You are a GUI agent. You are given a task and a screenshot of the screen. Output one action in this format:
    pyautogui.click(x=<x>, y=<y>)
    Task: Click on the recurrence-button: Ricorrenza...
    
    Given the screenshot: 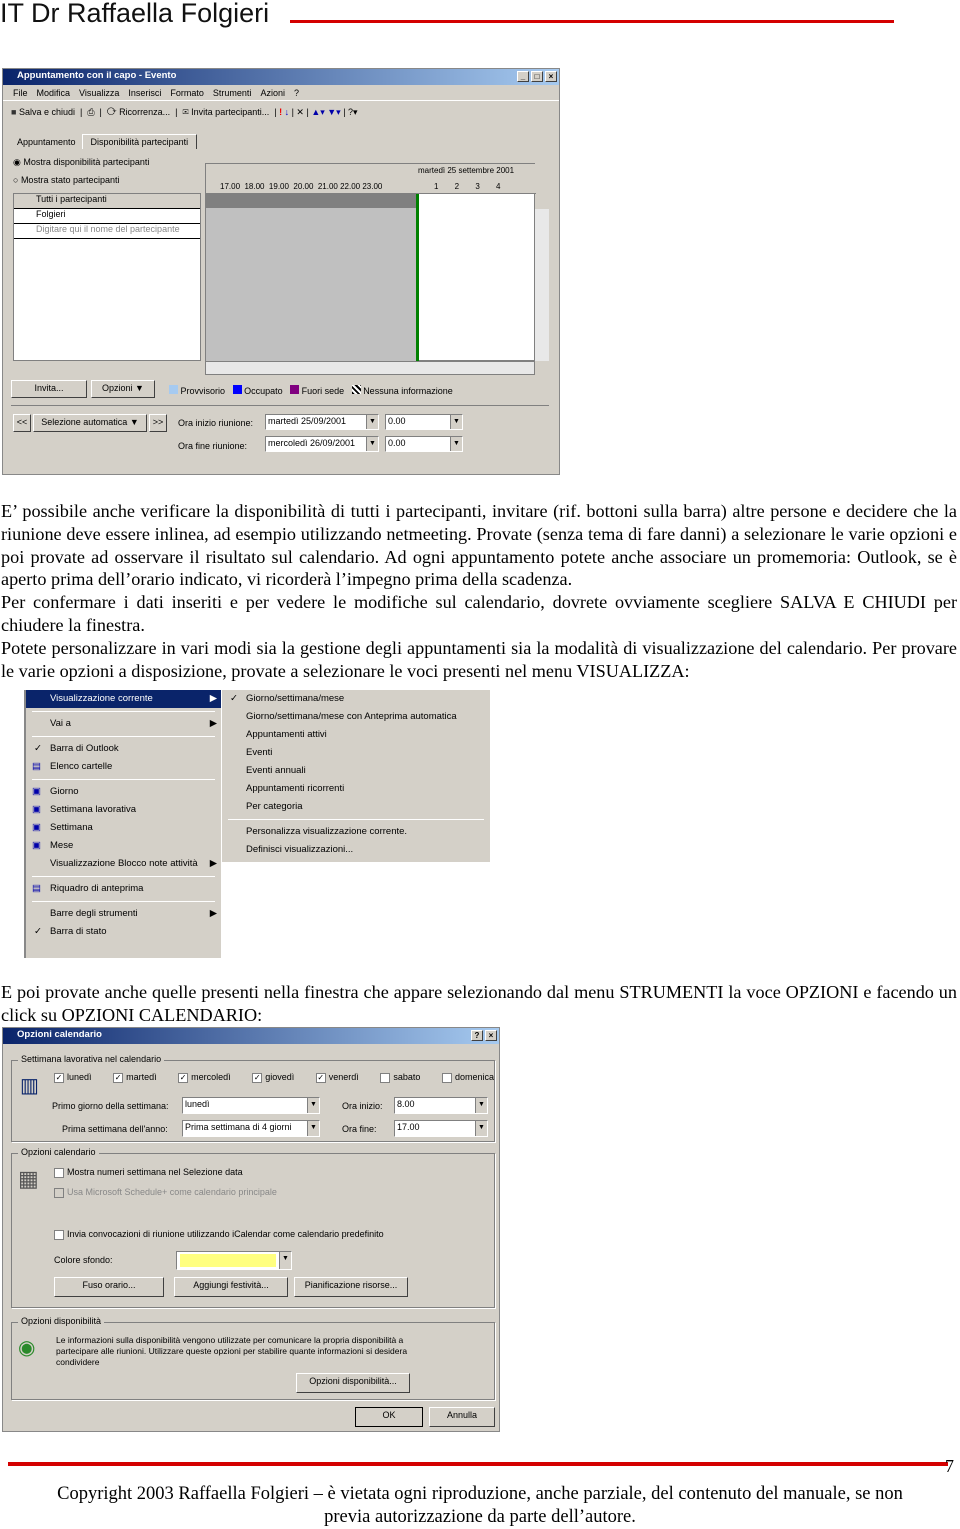 What is the action you would take?
    pyautogui.click(x=144, y=112)
    